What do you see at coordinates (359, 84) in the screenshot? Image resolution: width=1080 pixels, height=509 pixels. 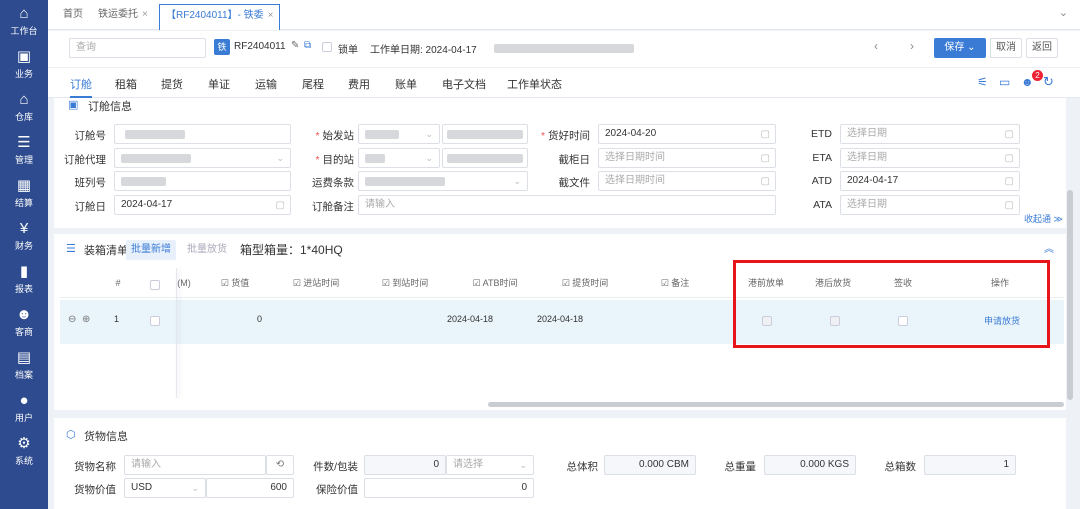 I see `nav-tab-6: 费用` at bounding box center [359, 84].